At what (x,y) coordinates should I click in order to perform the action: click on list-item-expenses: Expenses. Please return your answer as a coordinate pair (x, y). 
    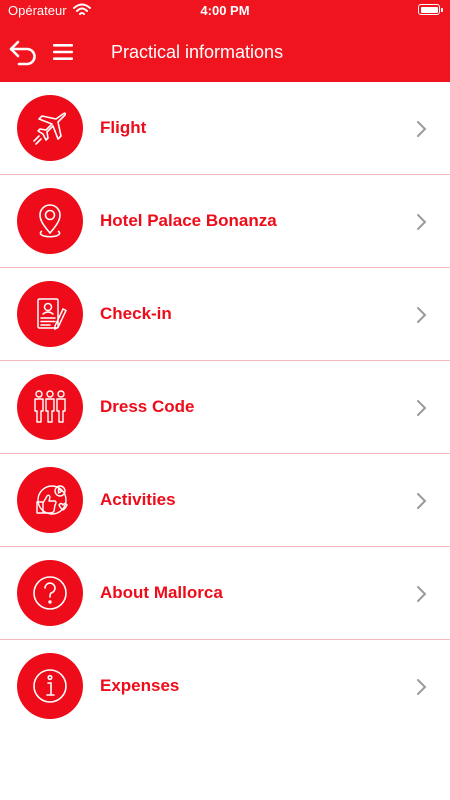
    Looking at the image, I should click on (225, 686).